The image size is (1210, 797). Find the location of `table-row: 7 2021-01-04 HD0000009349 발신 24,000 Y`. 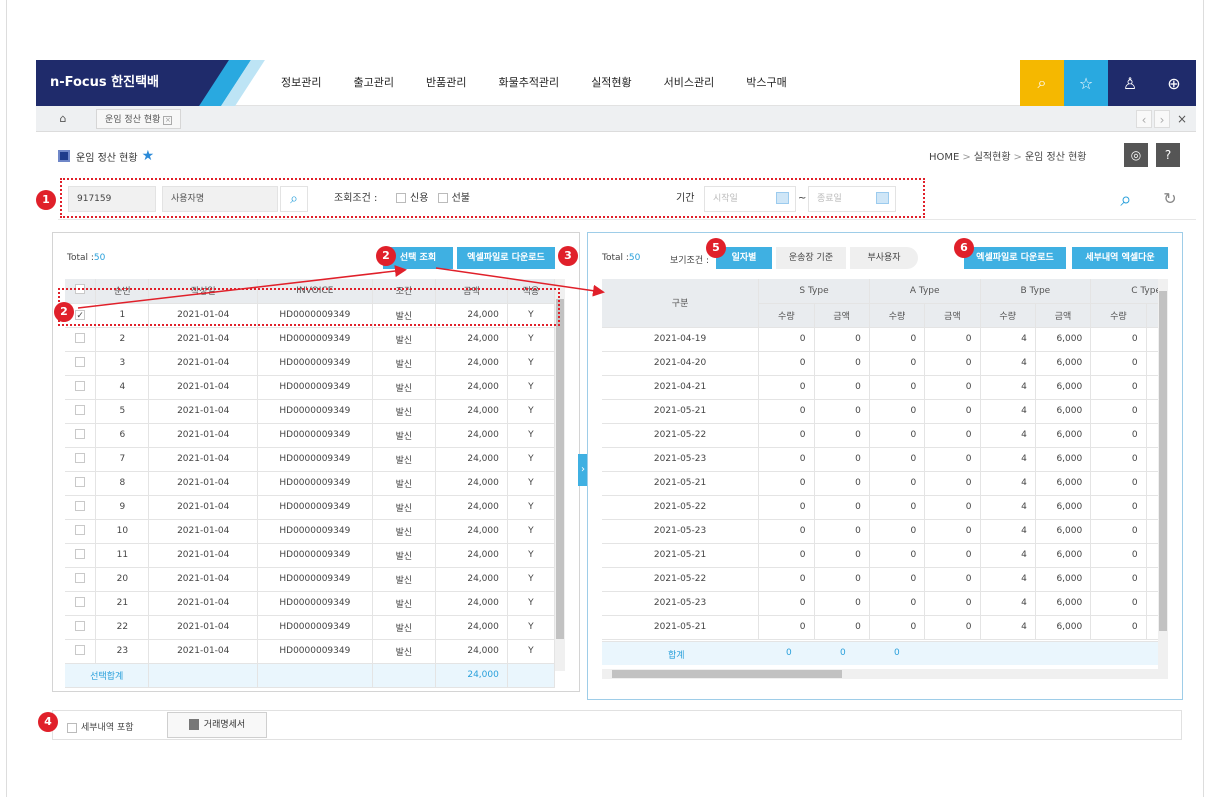

table-row: 7 2021-01-04 HD0000009349 발신 24,000 Y is located at coordinates (310, 459).